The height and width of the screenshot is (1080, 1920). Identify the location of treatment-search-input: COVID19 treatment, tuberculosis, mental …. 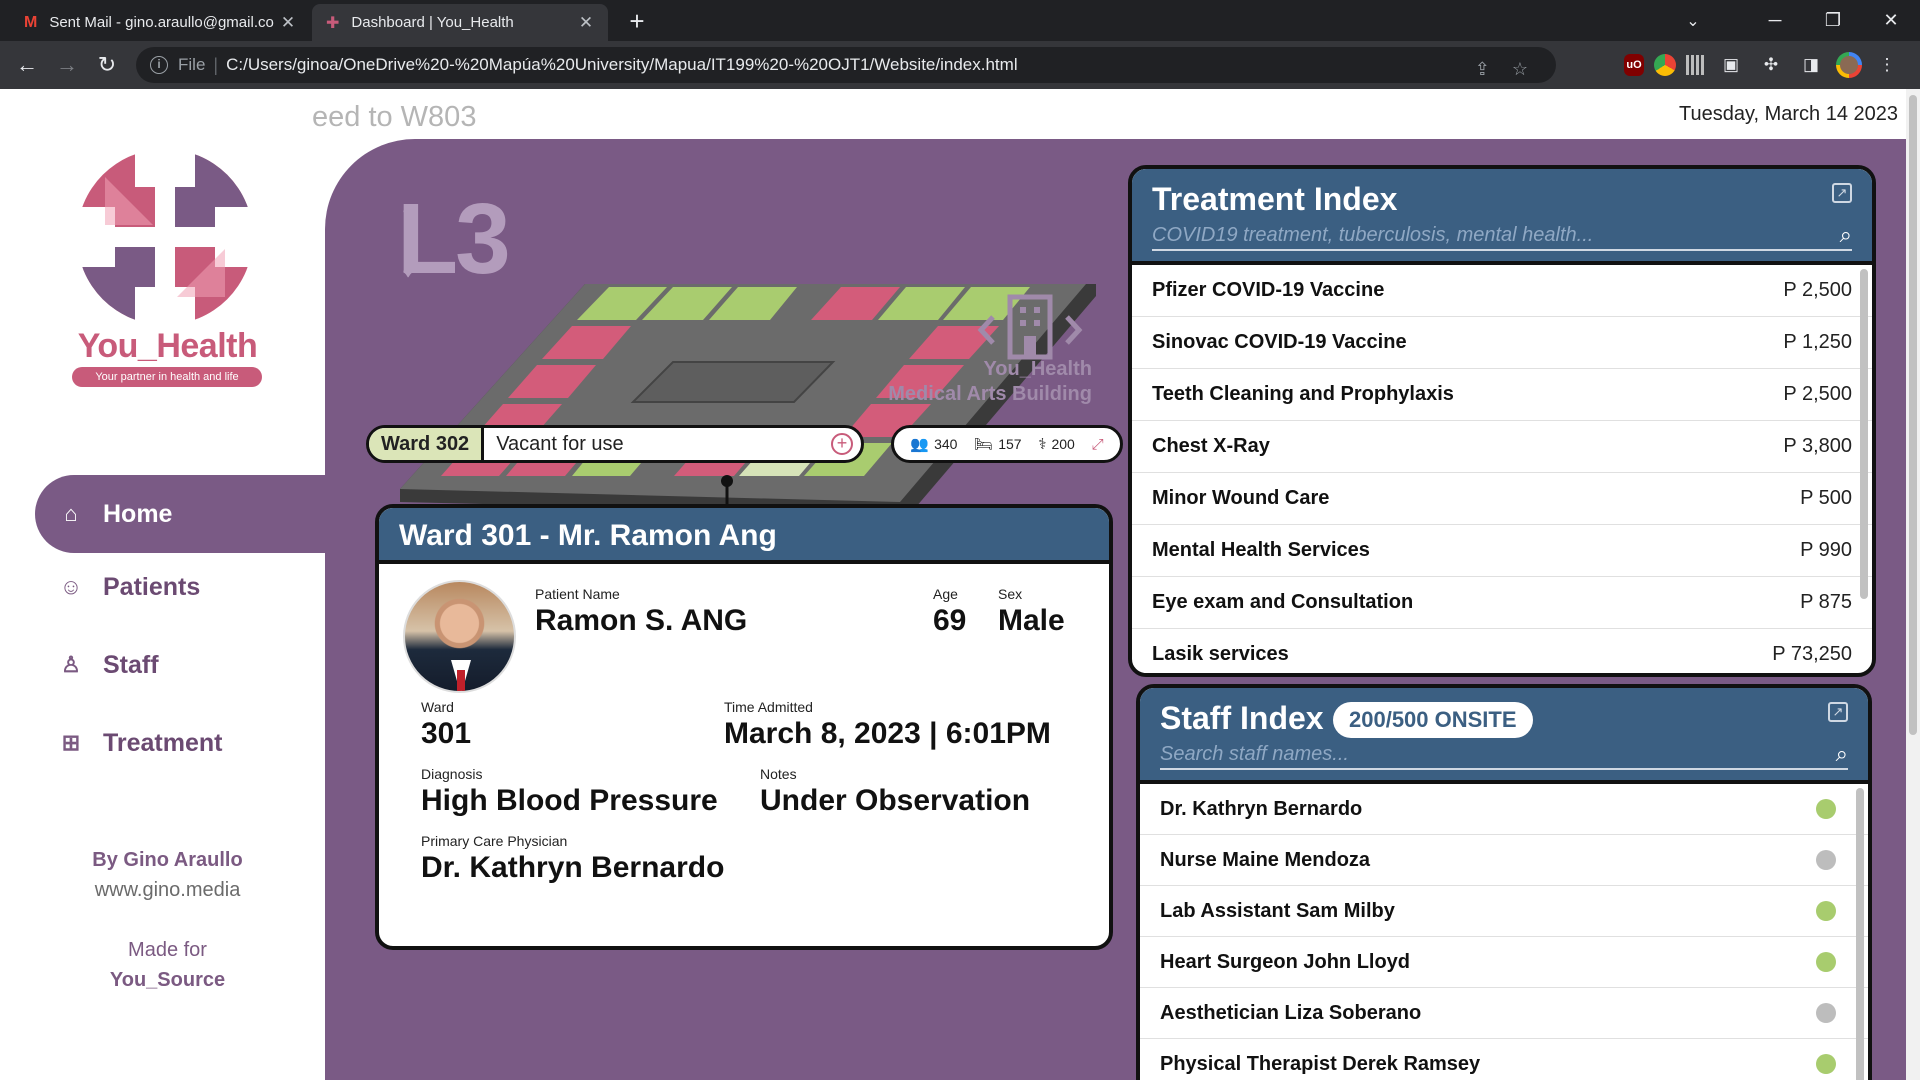
(1502, 236).